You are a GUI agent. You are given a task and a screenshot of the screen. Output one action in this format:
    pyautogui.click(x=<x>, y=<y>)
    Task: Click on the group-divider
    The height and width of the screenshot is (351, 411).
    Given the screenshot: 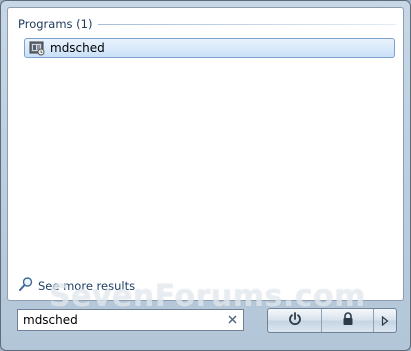 What is the action you would take?
    pyautogui.click(x=247, y=24)
    